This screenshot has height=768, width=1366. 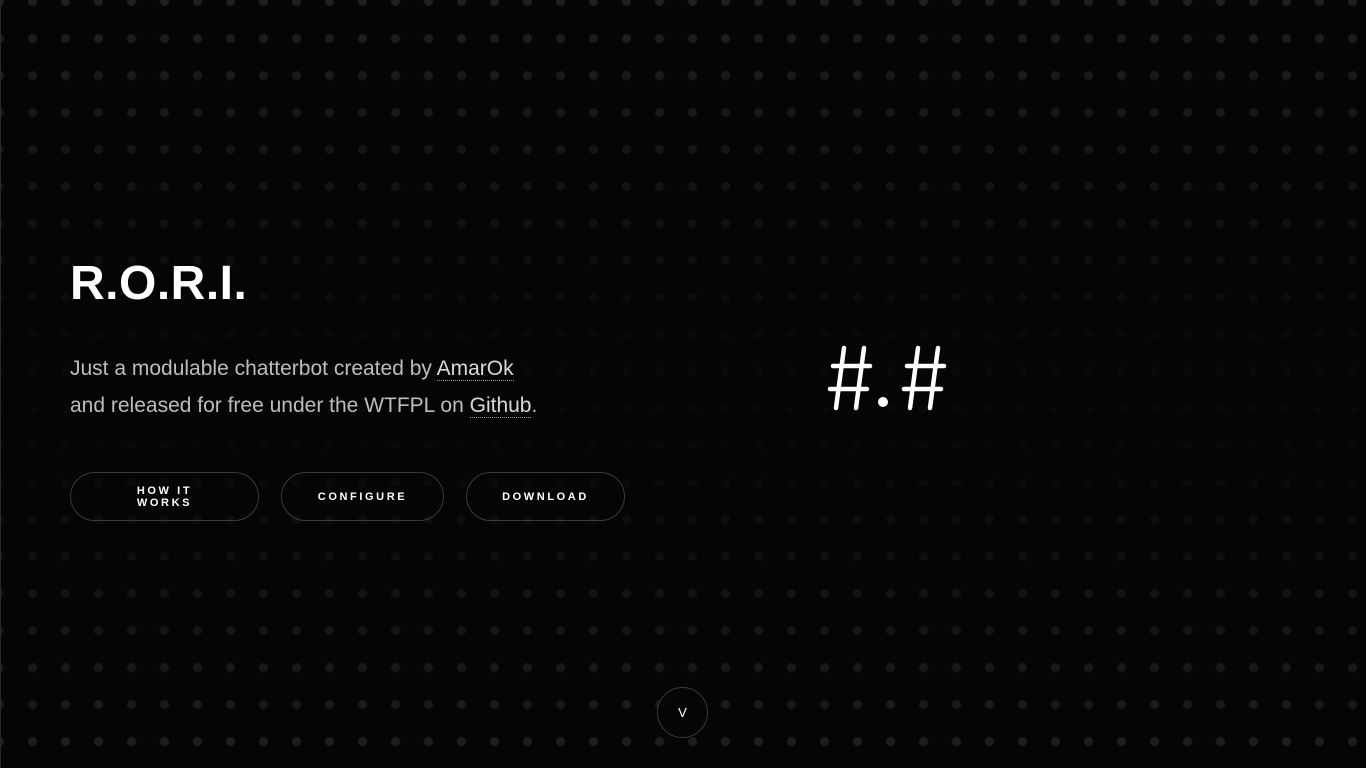 I want to click on configure-button: CONFIGURE, so click(x=362, y=496).